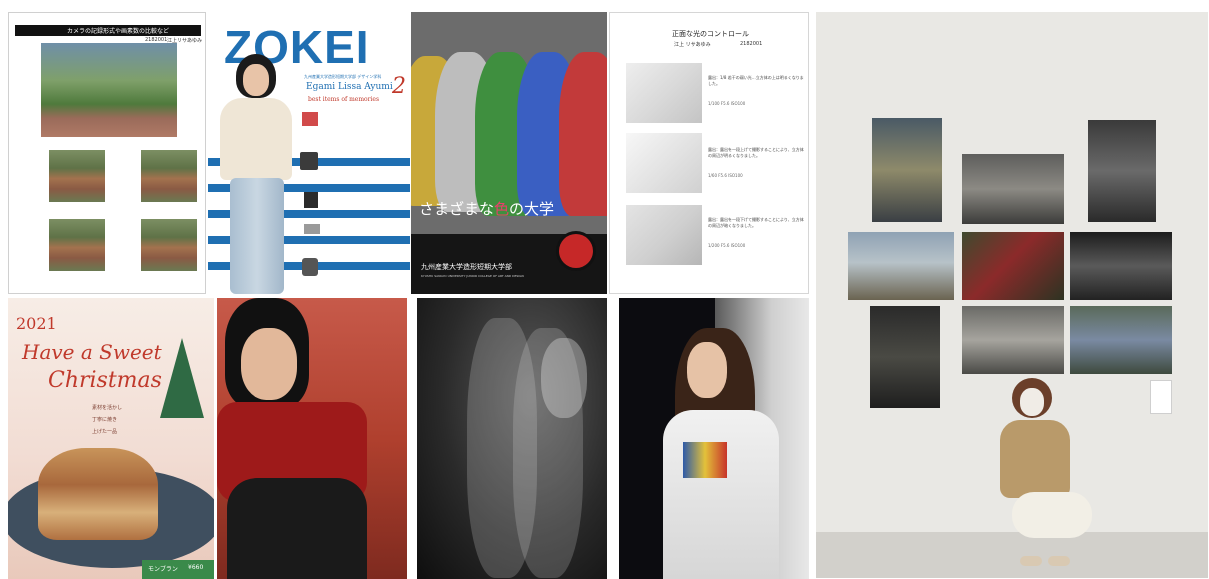 This screenshot has width=1209, height=579. What do you see at coordinates (297, 528) in the screenshot?
I see `portrait-red-legs` at bounding box center [297, 528].